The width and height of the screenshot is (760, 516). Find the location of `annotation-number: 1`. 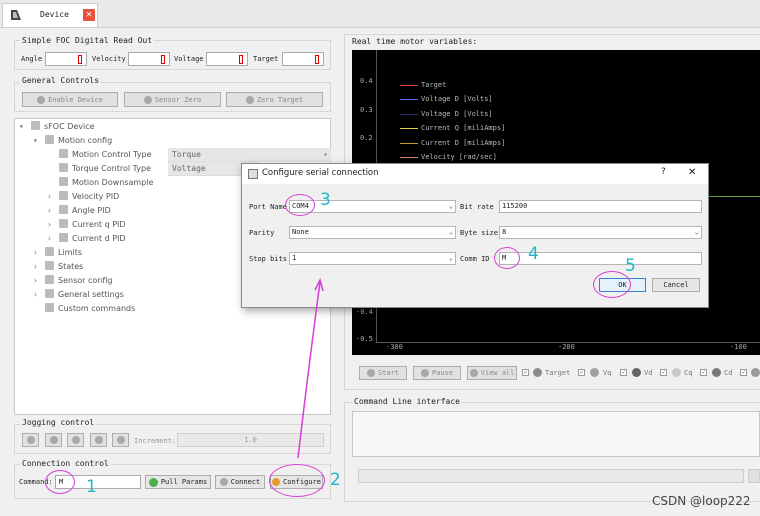

annotation-number: 1 is located at coordinates (91, 487).